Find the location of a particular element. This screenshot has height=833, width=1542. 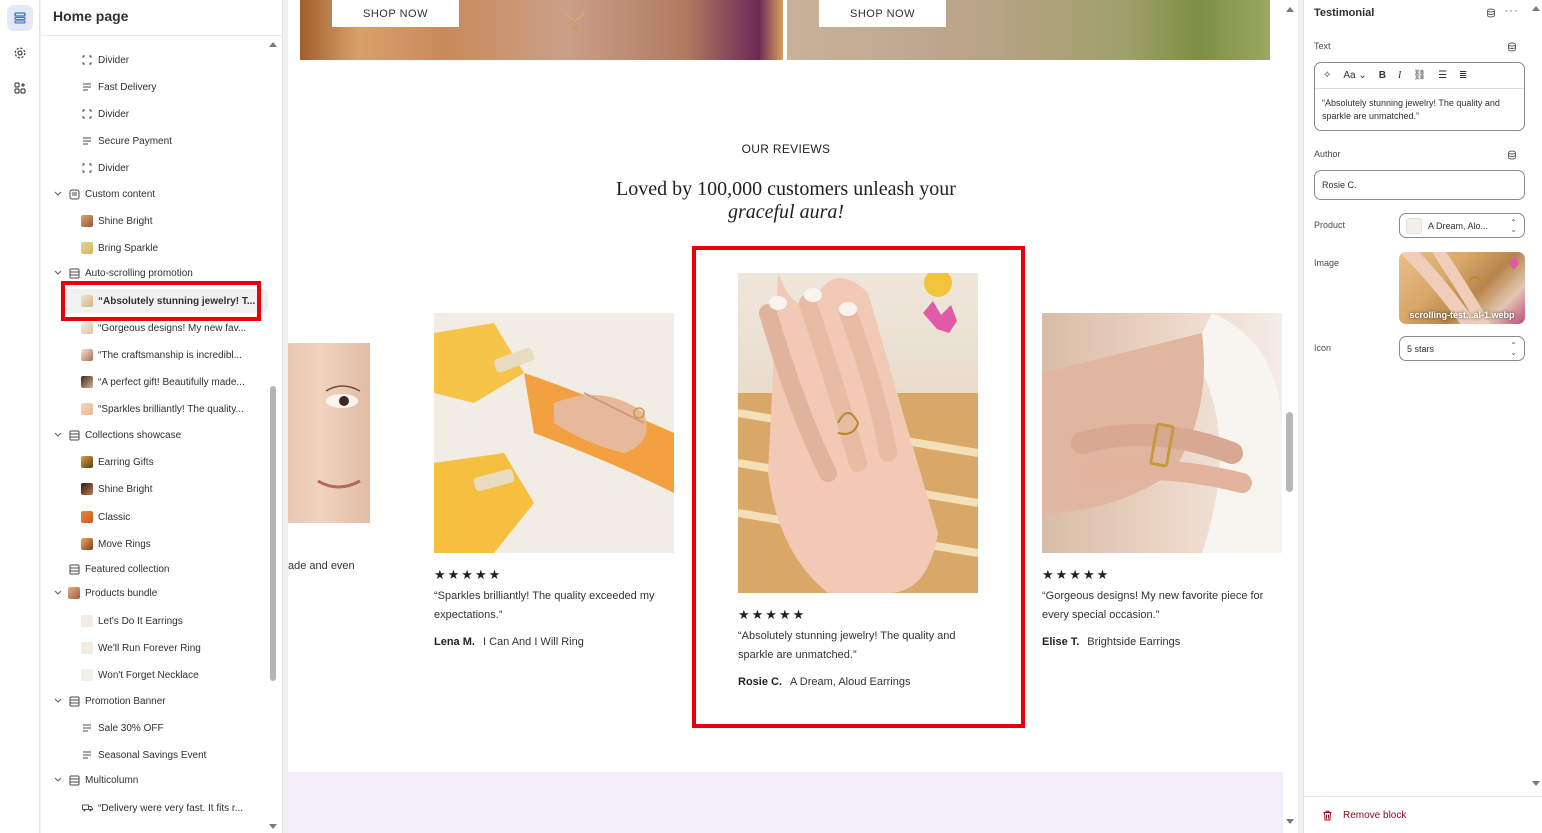

tree-item-sale: Sale 30% OFF is located at coordinates (154, 728).